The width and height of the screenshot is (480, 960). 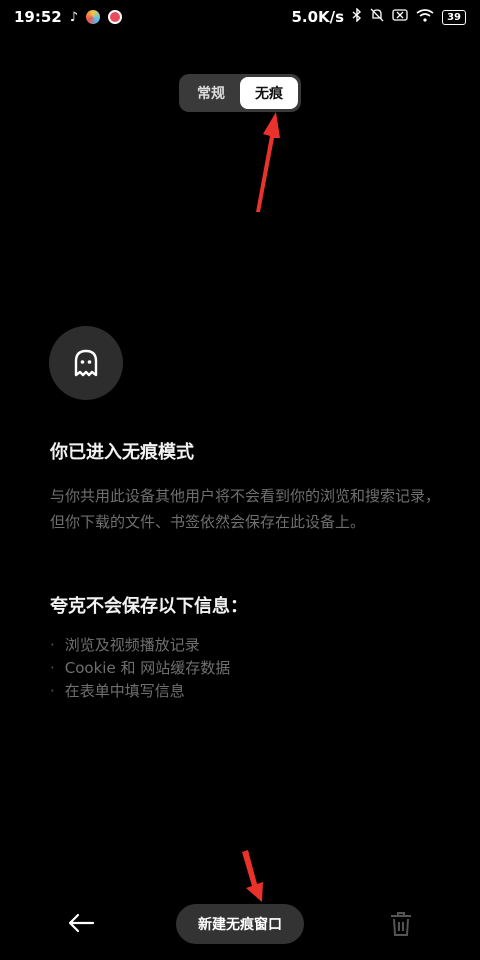 I want to click on tab-normal: 常规, so click(x=211, y=93).